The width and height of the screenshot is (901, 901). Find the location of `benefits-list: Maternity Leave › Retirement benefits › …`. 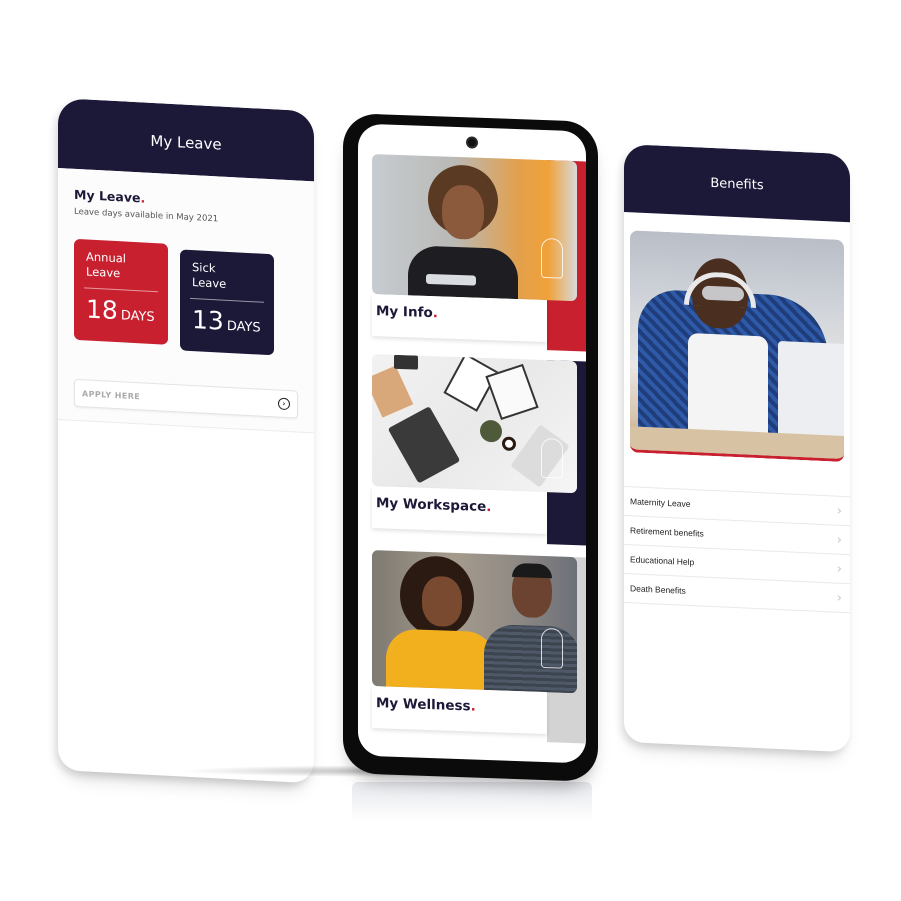

benefits-list: Maternity Leave › Retirement benefits › … is located at coordinates (737, 550).